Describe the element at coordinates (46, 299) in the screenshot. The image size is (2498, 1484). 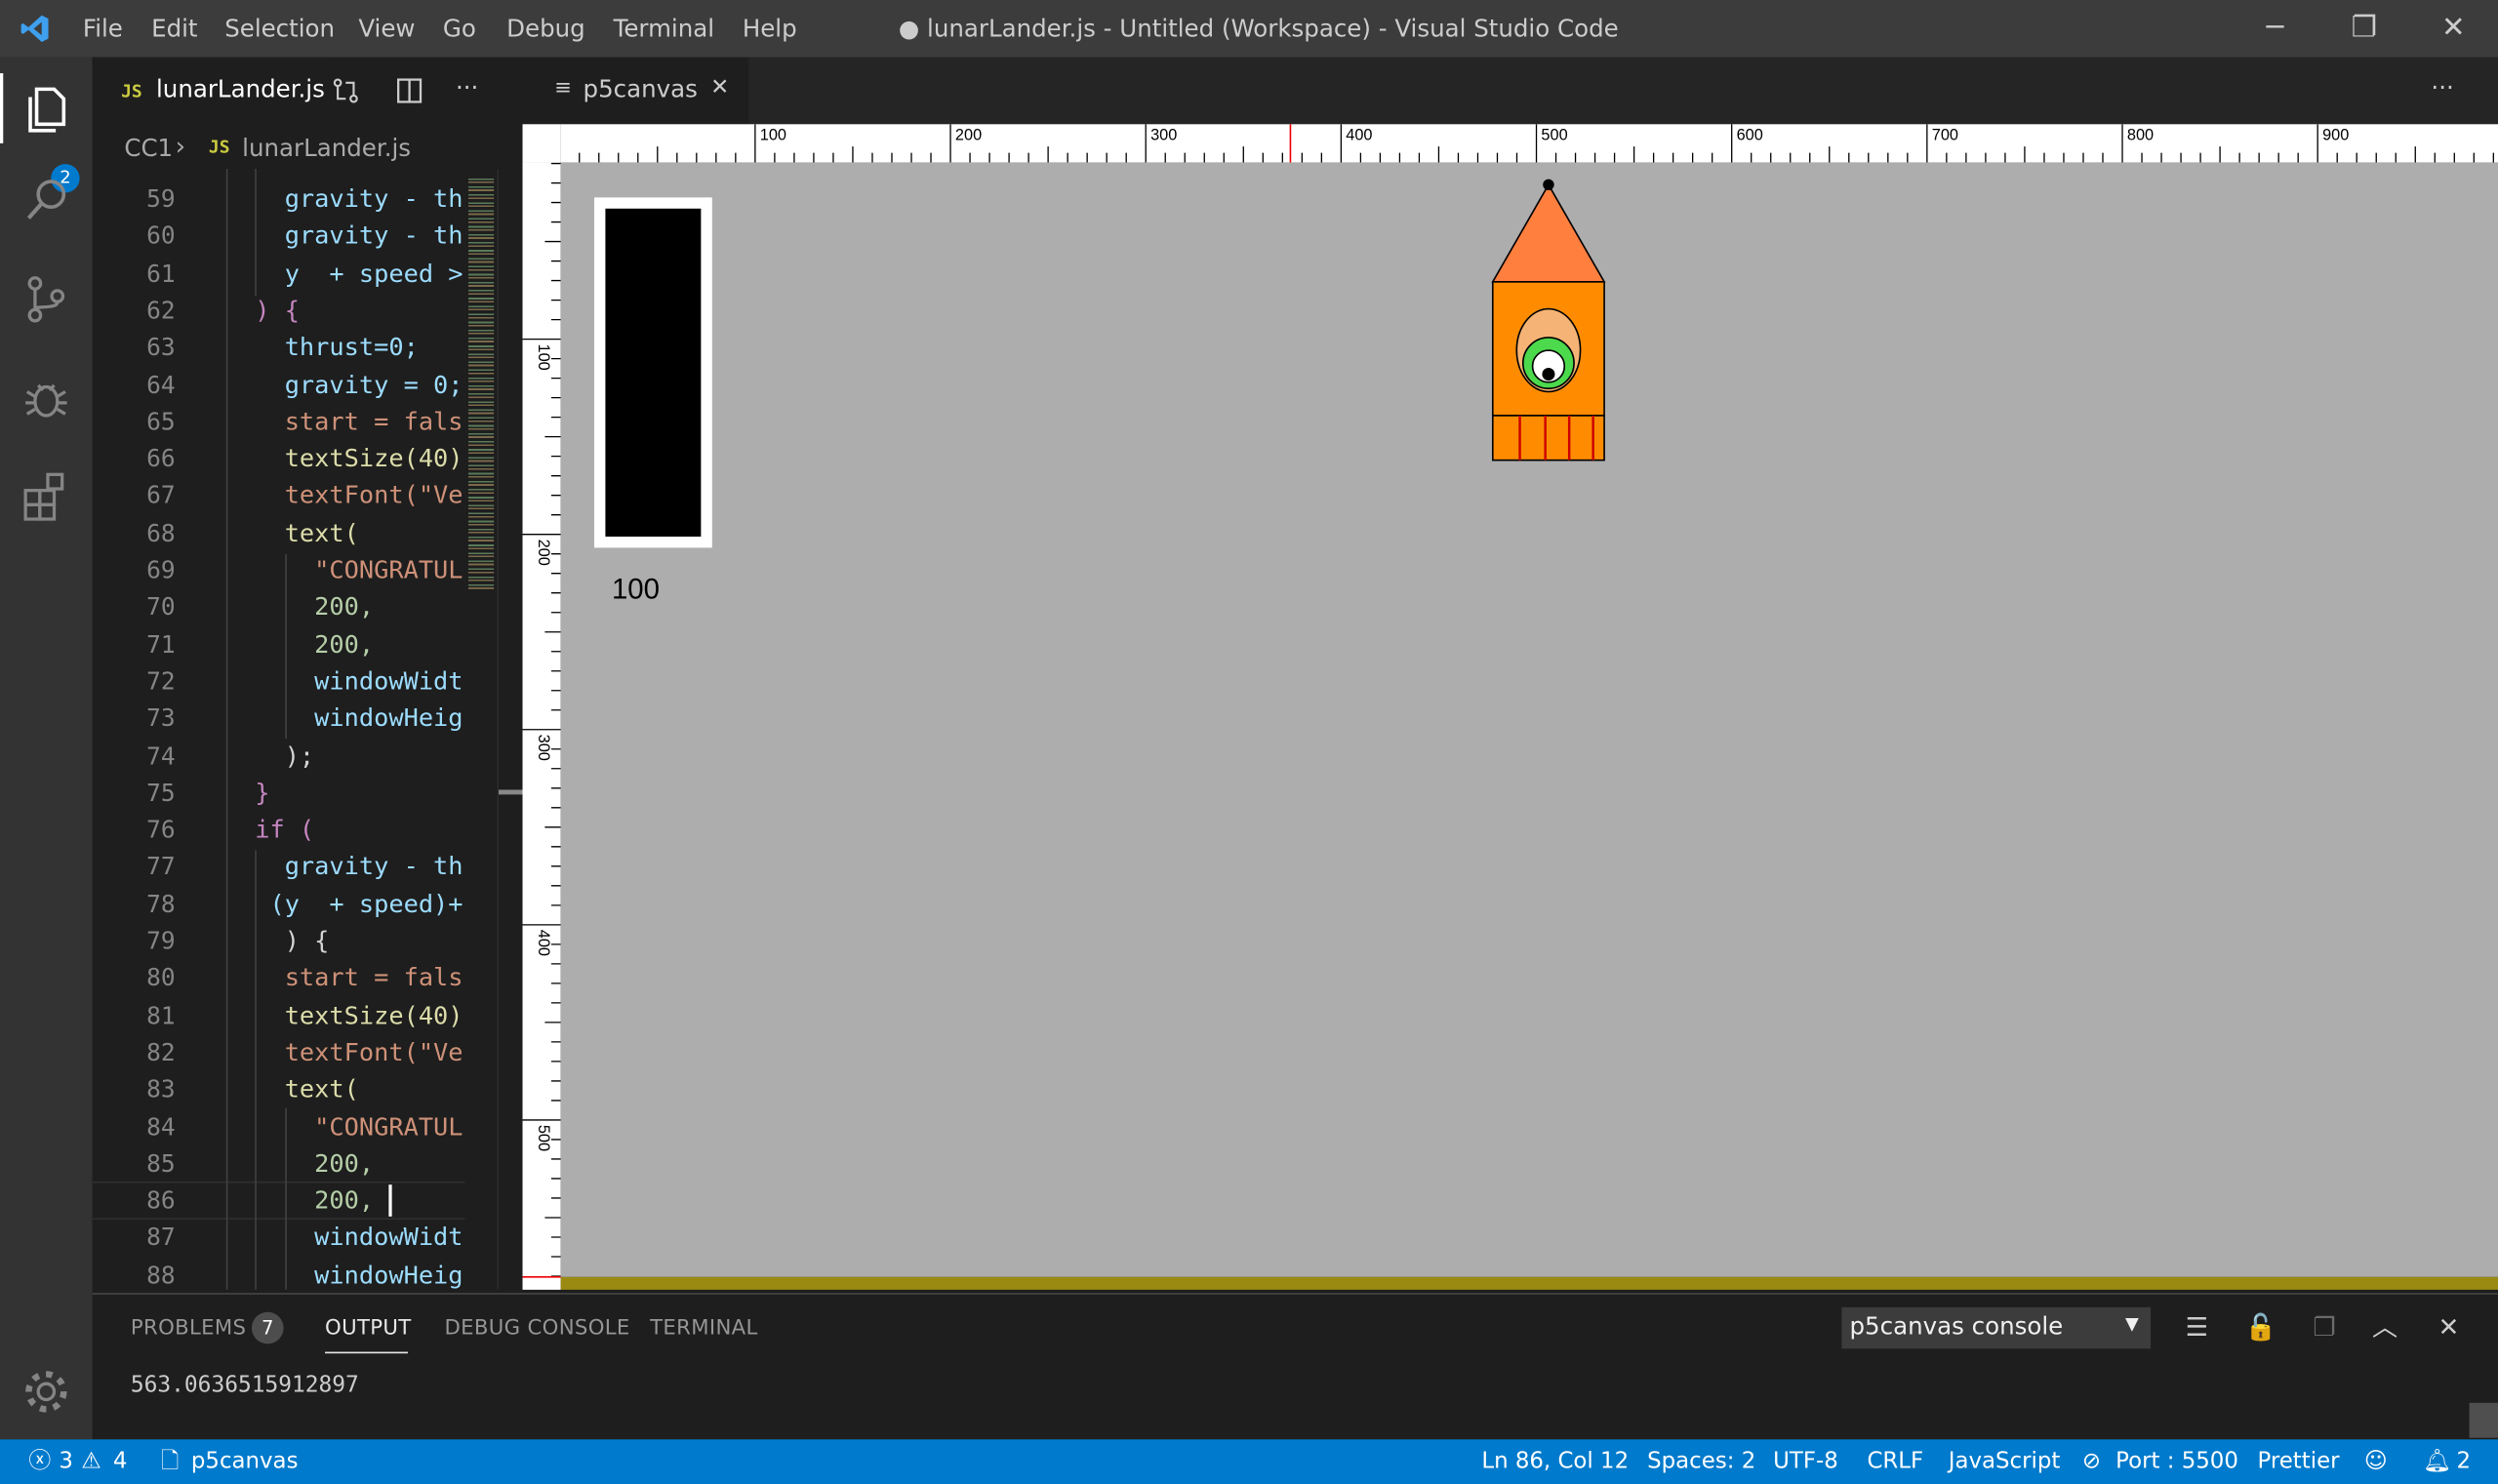
I see `source-control-icon` at that location.